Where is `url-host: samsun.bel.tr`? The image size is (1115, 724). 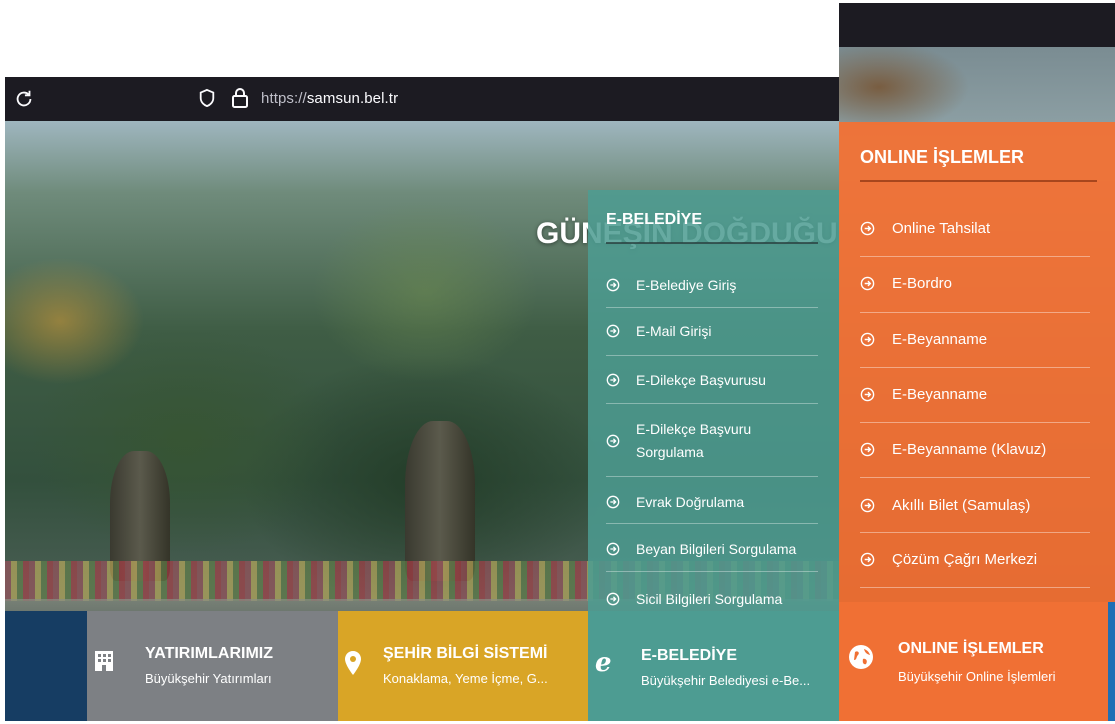 url-host: samsun.bel.tr is located at coordinates (352, 98).